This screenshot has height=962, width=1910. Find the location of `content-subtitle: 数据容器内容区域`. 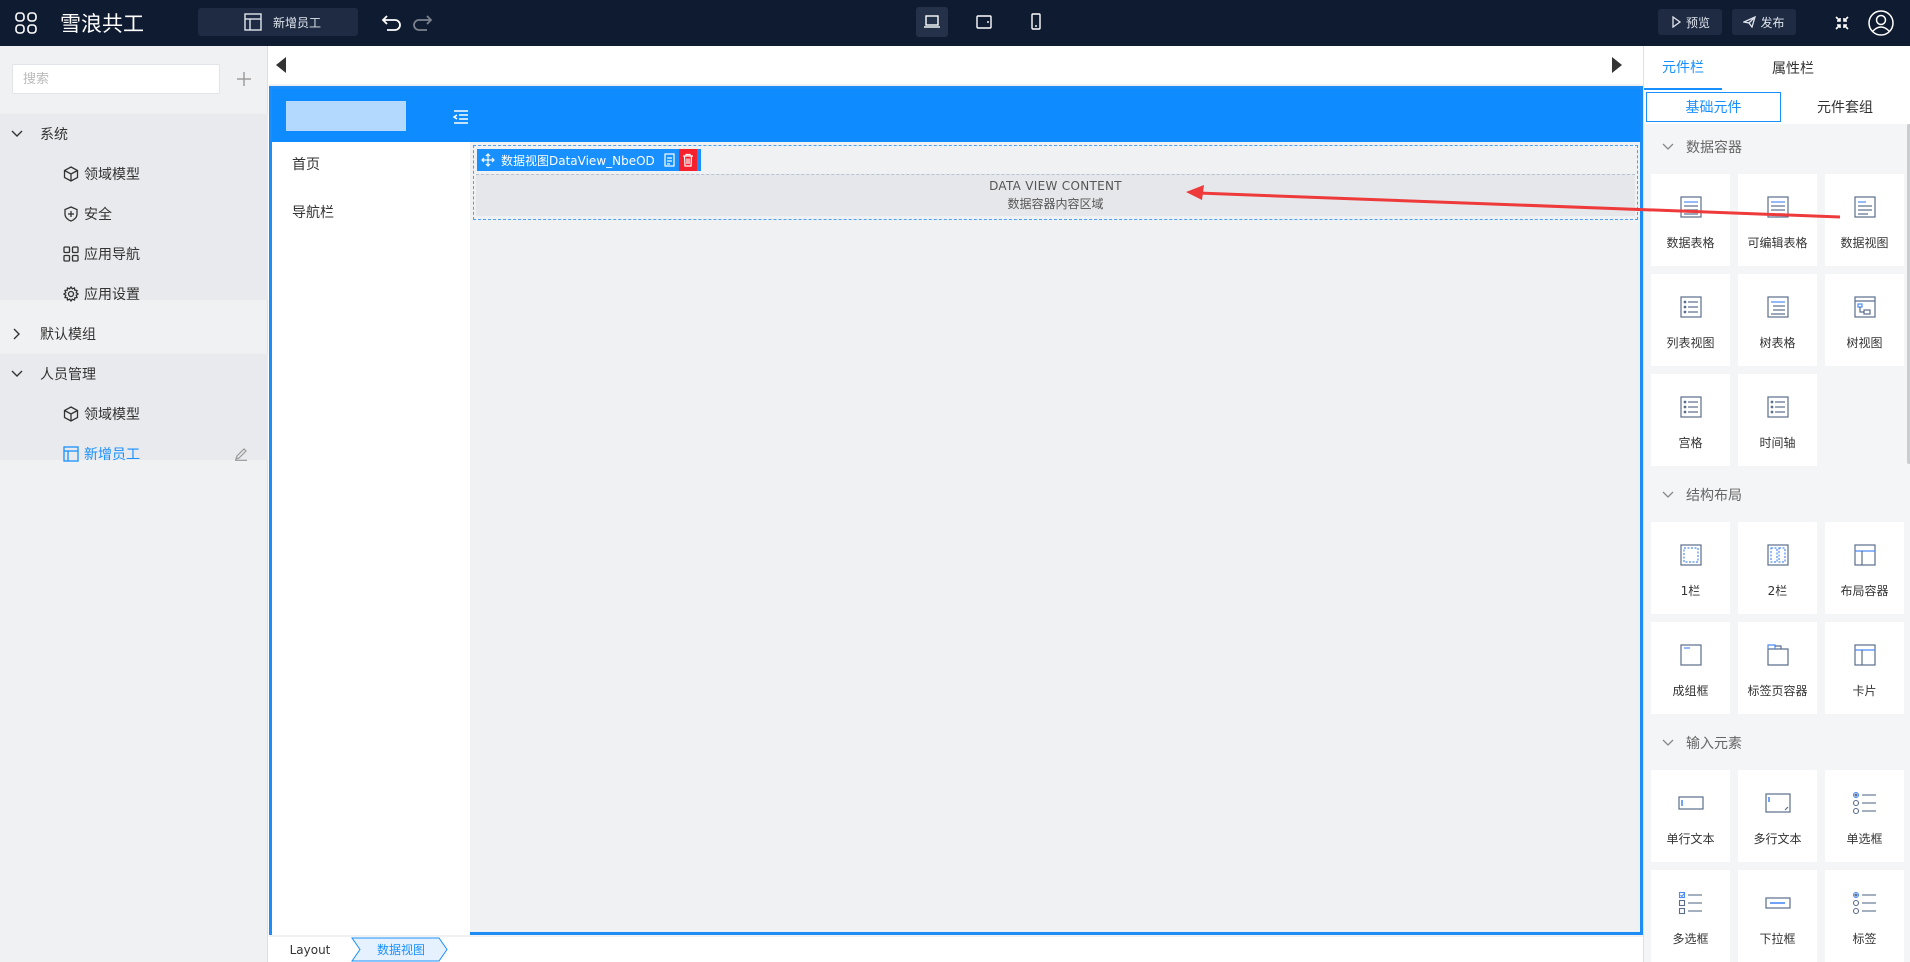

content-subtitle: 数据容器内容区域 is located at coordinates (1055, 204).